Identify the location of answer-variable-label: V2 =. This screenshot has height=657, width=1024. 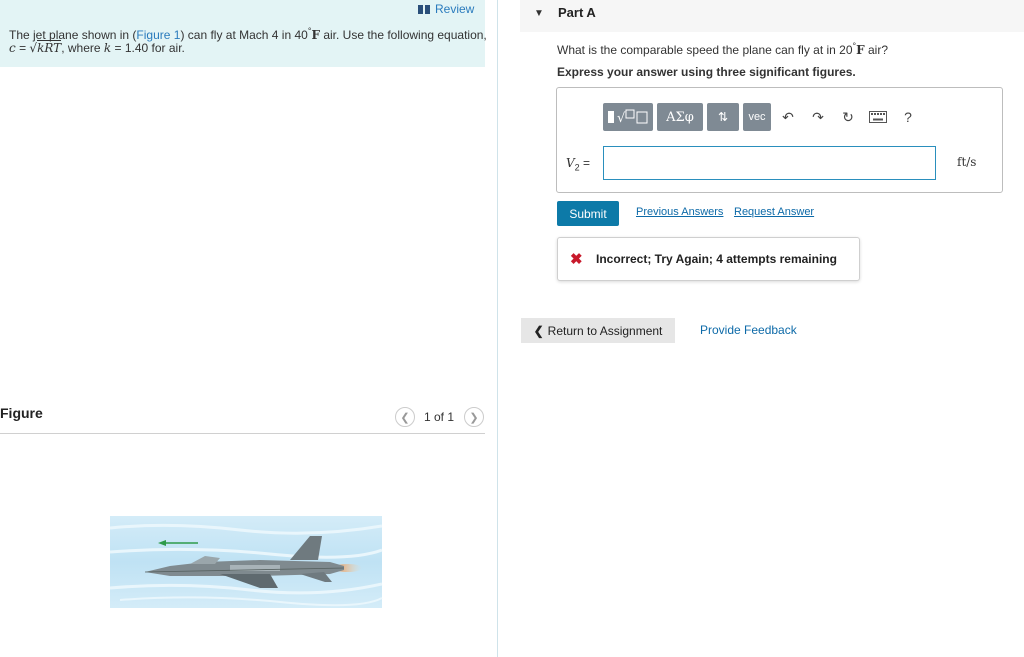
(578, 164).